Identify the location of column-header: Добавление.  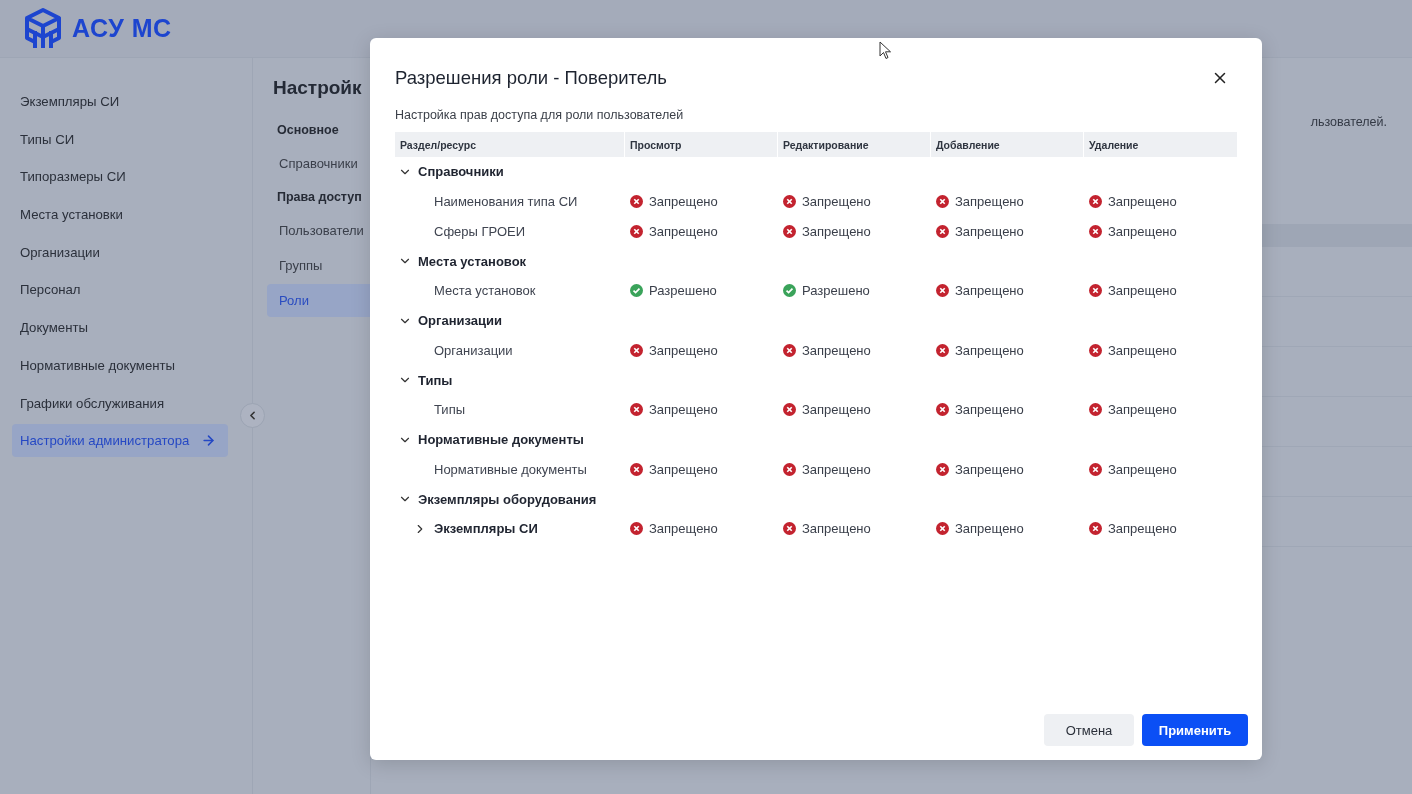
(1007, 144).